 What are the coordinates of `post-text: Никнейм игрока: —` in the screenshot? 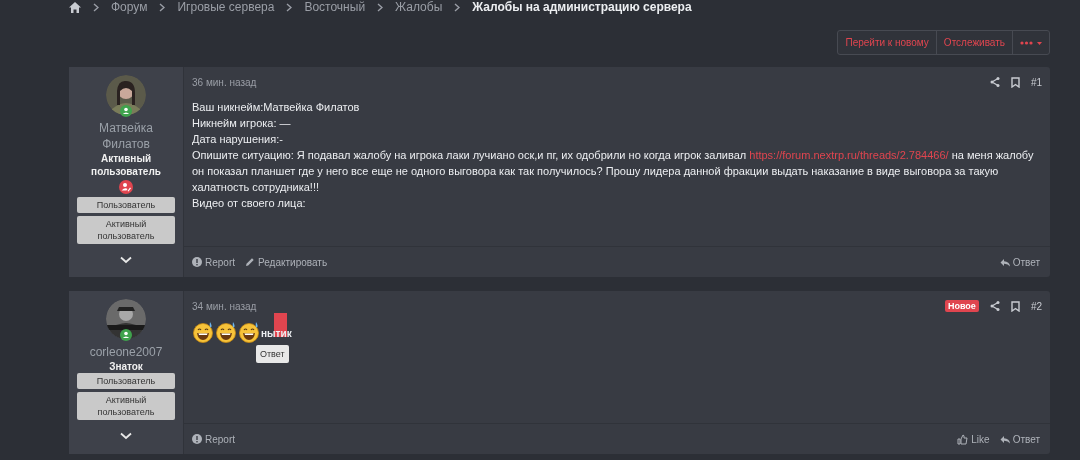 It's located at (242, 123).